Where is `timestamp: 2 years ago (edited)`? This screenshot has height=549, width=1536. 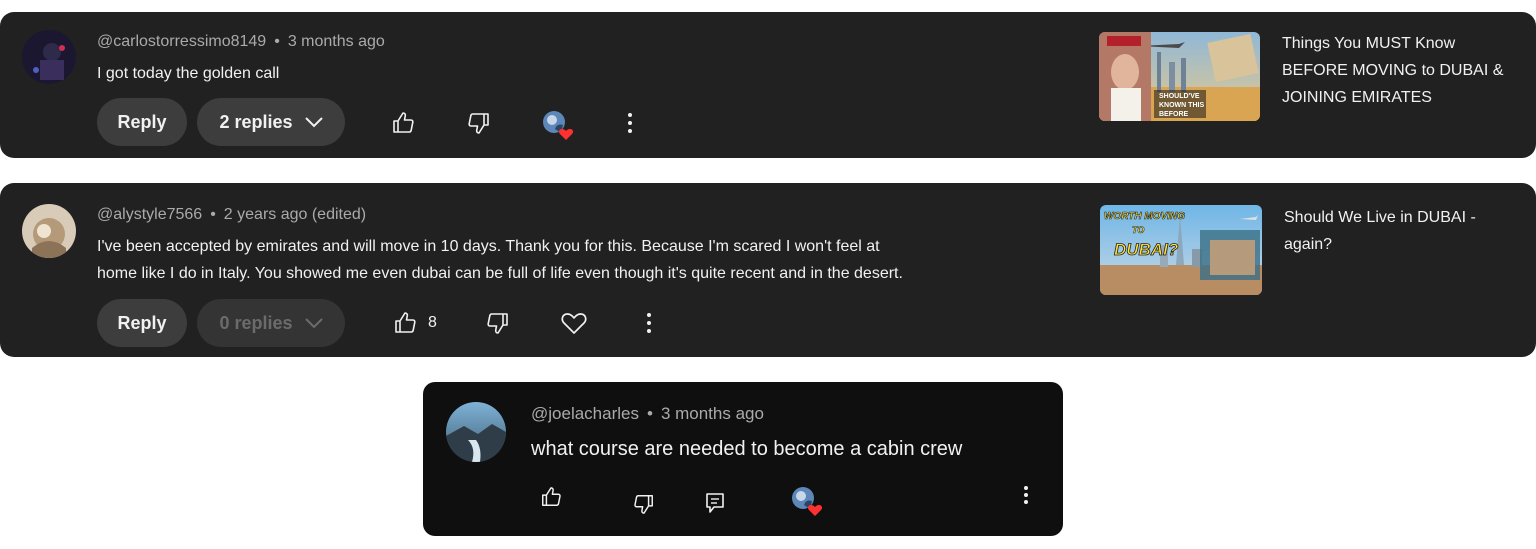 timestamp: 2 years ago (edited) is located at coordinates (295, 214).